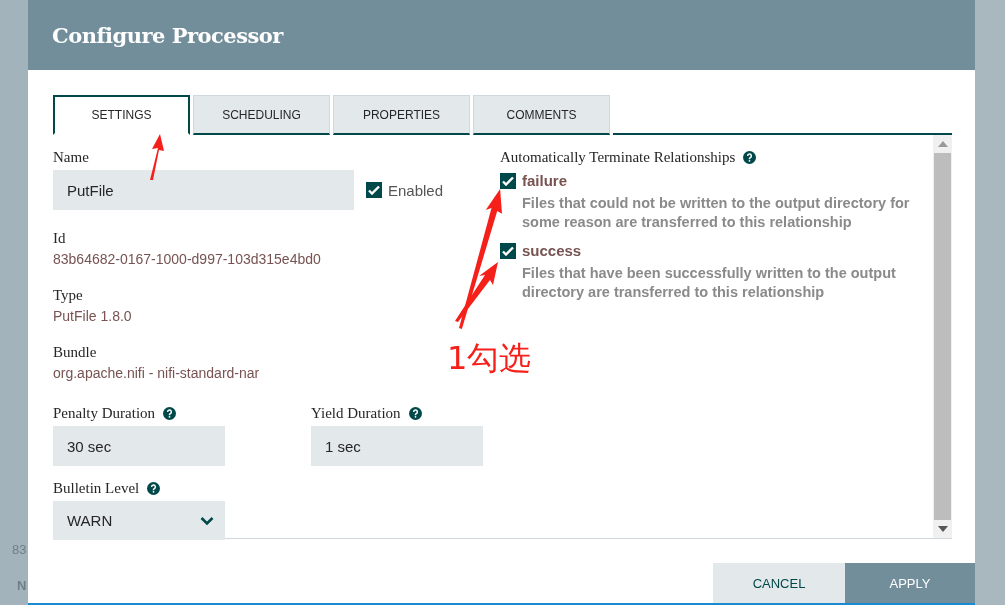 The height and width of the screenshot is (605, 1005). What do you see at coordinates (157, 157) in the screenshot?
I see `annotation-arrow` at bounding box center [157, 157].